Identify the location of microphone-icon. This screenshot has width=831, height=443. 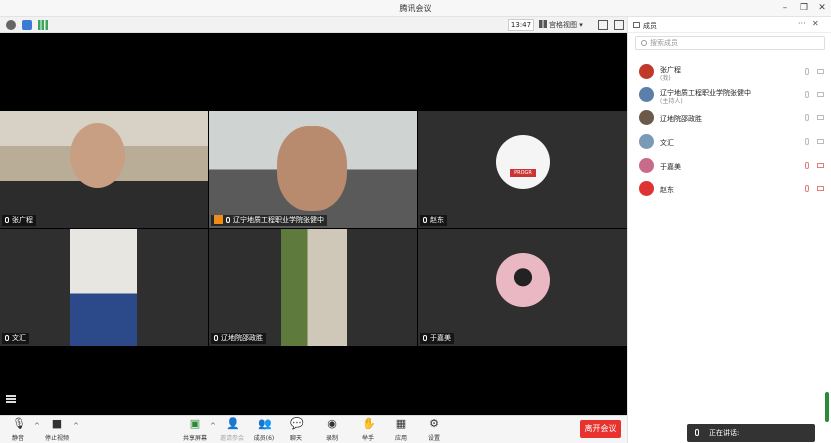
(697, 432).